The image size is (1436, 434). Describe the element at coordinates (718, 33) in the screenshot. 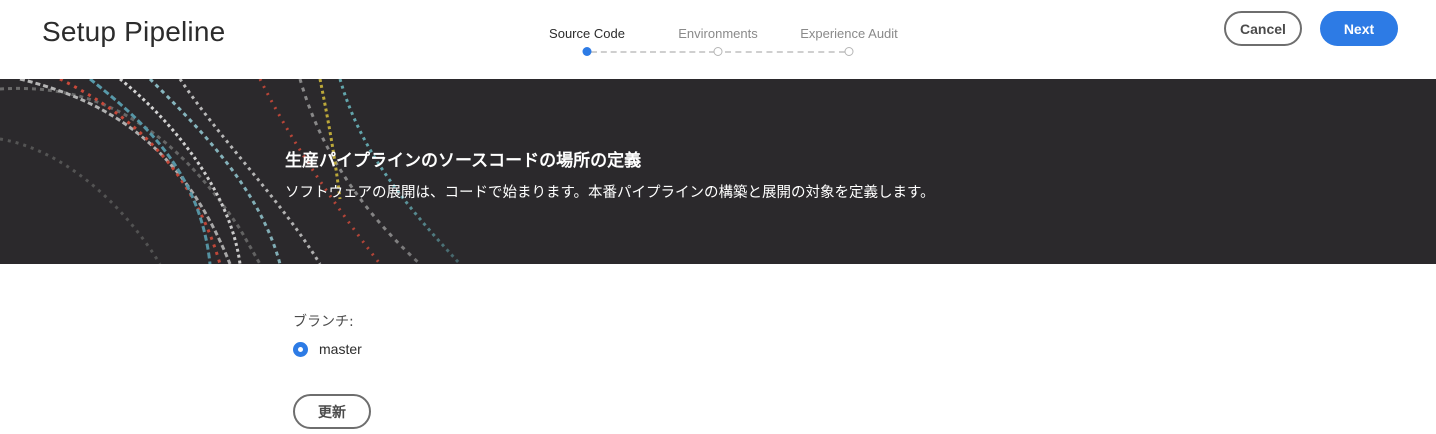

I see `step-environments-label: Environments` at that location.